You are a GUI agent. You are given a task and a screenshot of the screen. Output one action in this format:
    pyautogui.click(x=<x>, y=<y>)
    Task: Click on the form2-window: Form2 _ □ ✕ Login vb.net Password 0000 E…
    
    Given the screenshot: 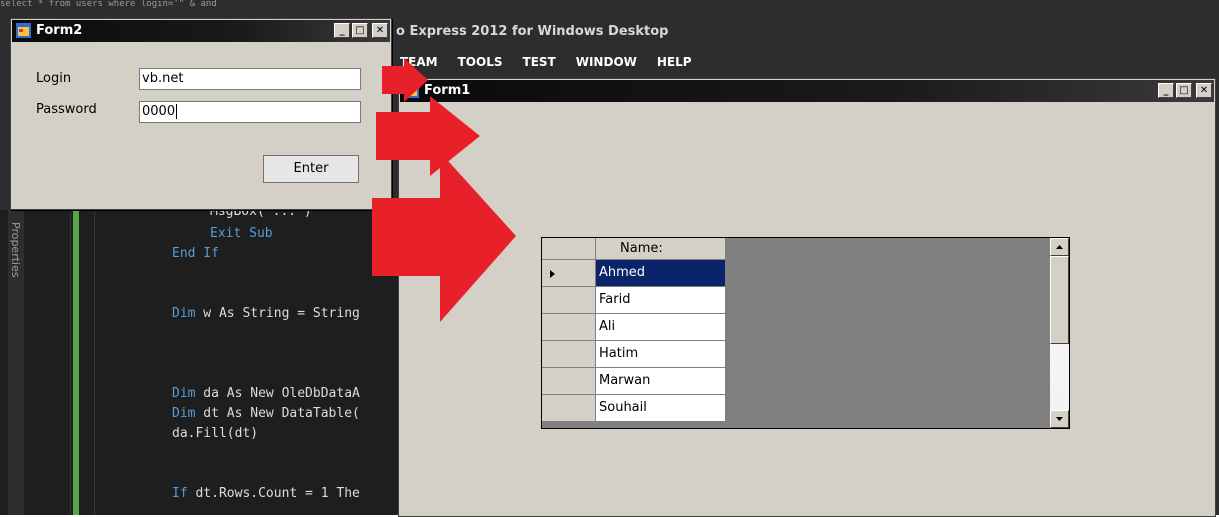 What is the action you would take?
    pyautogui.click(x=201, y=114)
    